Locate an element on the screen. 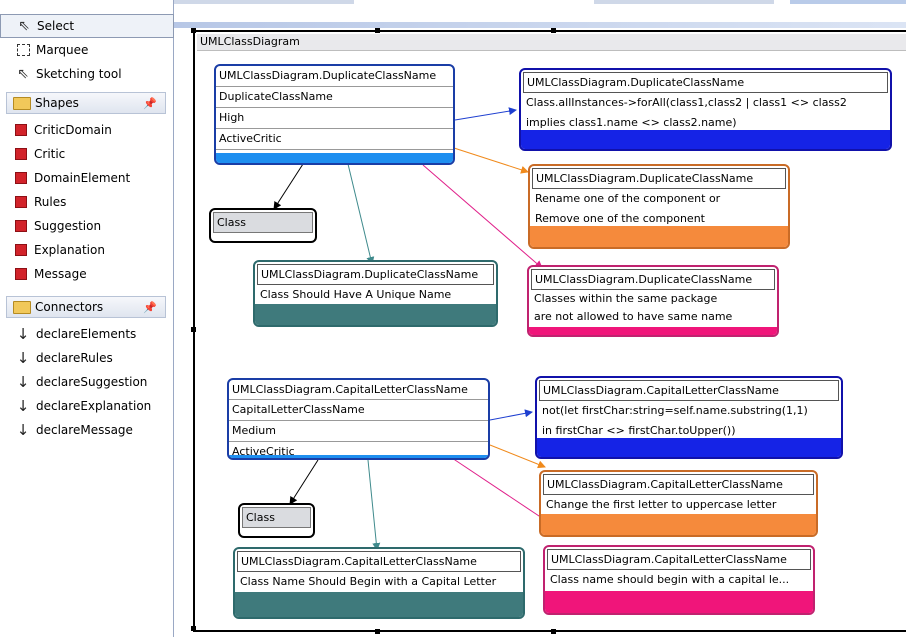  shape-tool-rules: Rules is located at coordinates (87, 202).